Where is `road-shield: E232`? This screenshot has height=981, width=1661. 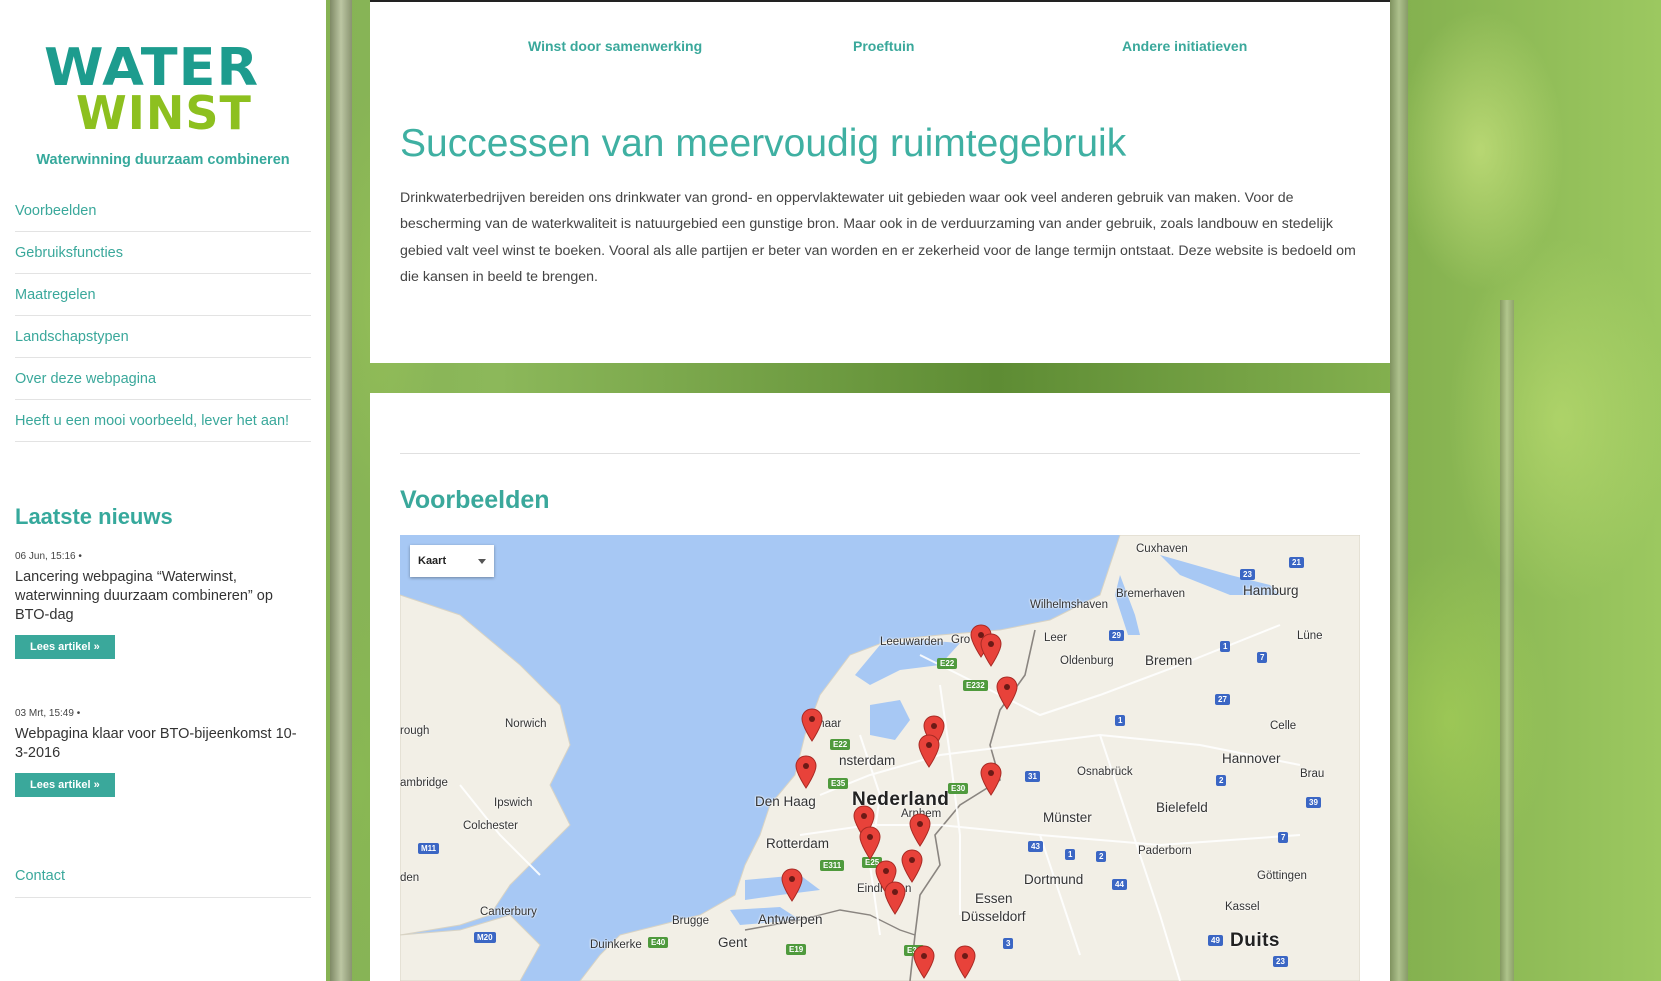
road-shield: E232 is located at coordinates (975, 685).